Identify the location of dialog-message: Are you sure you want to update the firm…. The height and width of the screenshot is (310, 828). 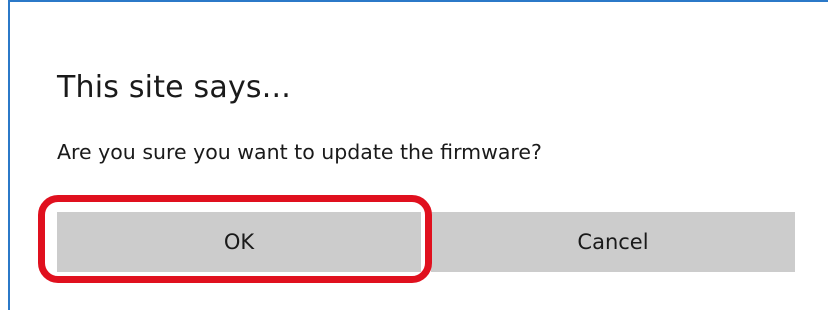
(299, 152).